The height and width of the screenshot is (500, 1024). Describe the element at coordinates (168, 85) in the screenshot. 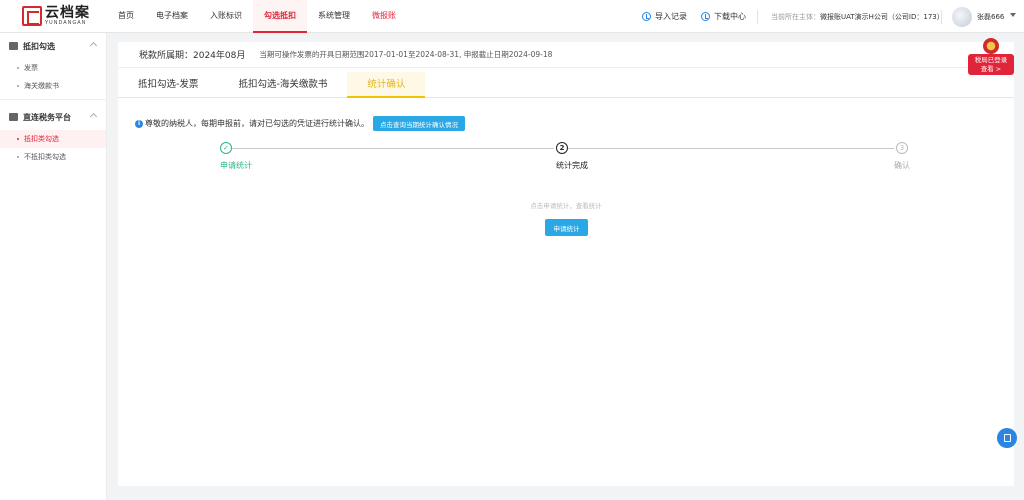

I see `tab-invoice: 抵扣勾选-发票` at that location.